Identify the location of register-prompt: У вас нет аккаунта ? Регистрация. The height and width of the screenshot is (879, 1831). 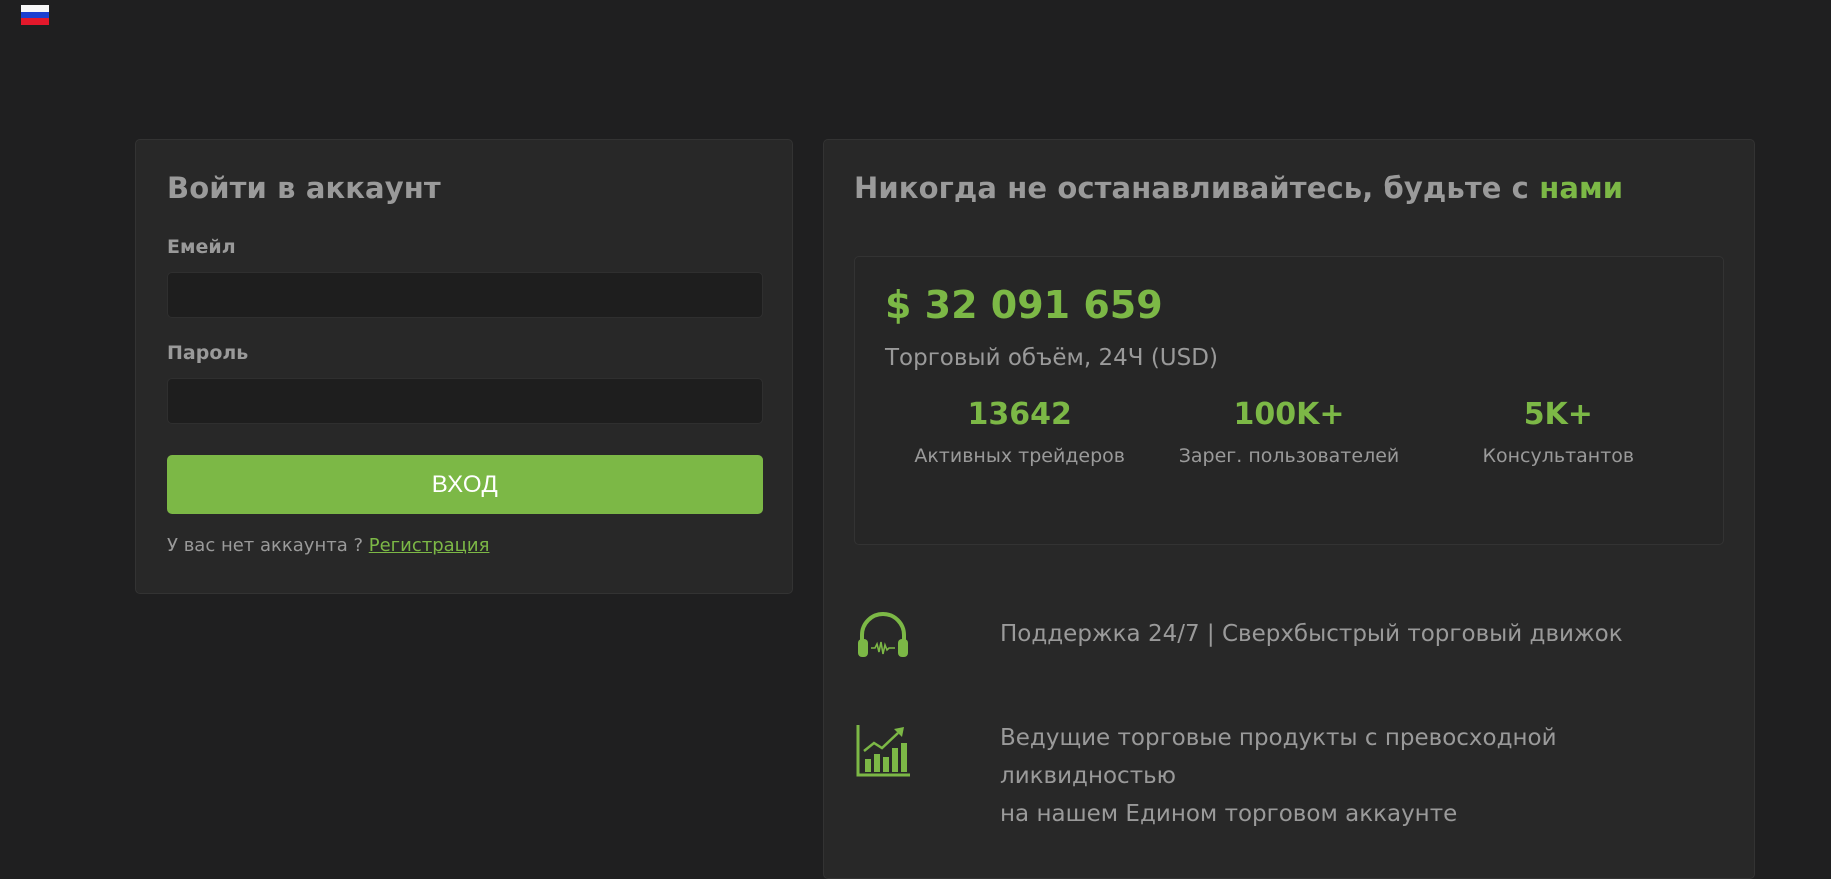
(464, 545).